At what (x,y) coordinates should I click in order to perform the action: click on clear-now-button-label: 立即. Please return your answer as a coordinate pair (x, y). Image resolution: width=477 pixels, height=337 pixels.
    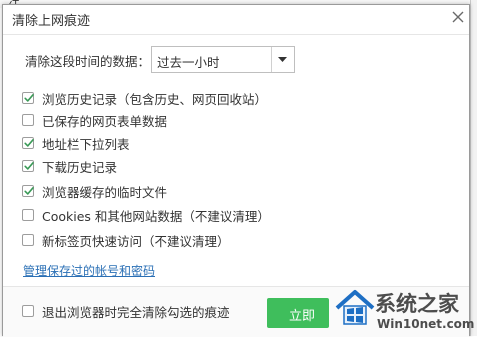
    Looking at the image, I should click on (302, 316).